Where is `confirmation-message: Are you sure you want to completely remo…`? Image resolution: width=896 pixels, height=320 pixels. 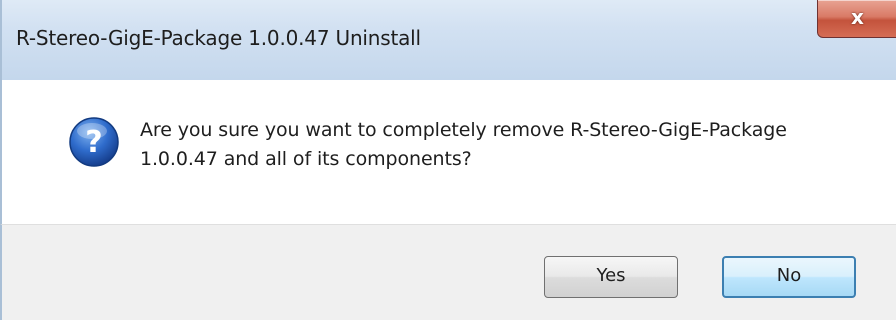 confirmation-message: Are you sure you want to completely remo… is located at coordinates (510, 145).